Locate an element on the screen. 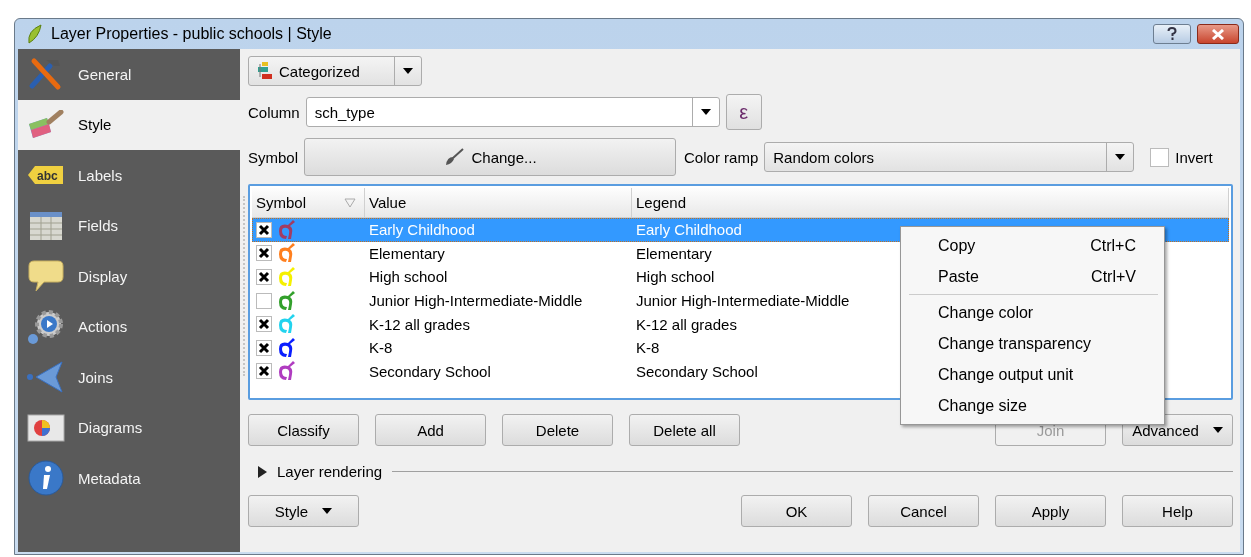  close-icon is located at coordinates (1218, 34).